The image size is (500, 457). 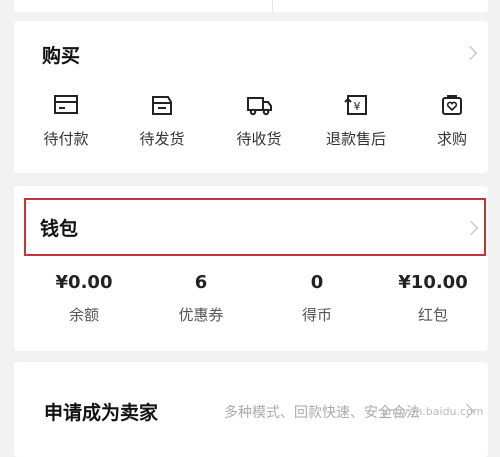 I want to click on buy-item-label: 待付款, so click(x=66, y=139).